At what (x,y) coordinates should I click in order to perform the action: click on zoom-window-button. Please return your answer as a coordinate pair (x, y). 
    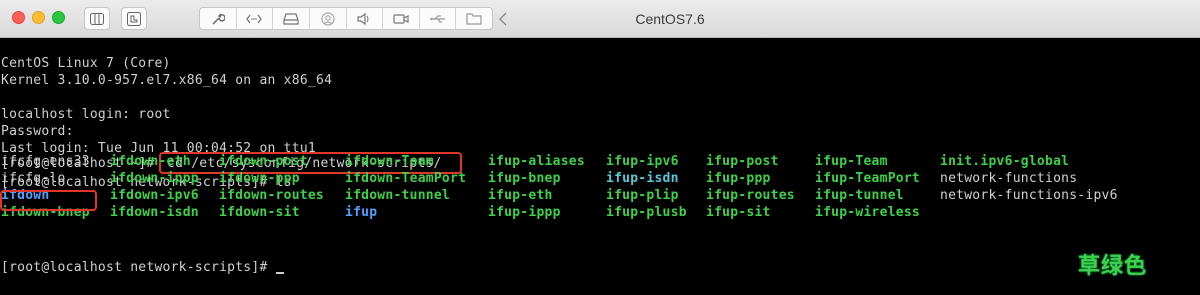
    Looking at the image, I should click on (58, 17).